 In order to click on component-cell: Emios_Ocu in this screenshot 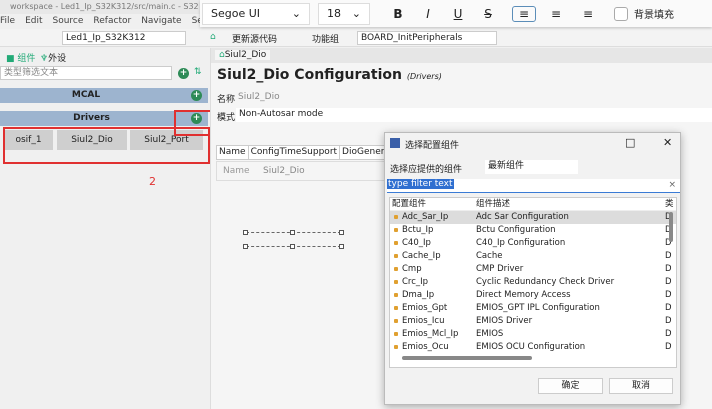, I will do `click(431, 347)`.